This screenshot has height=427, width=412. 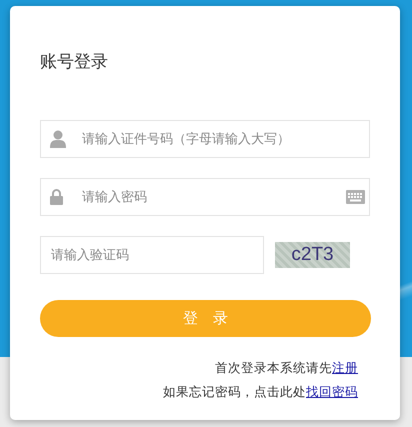 I want to click on link: 找回密码, so click(x=332, y=391).